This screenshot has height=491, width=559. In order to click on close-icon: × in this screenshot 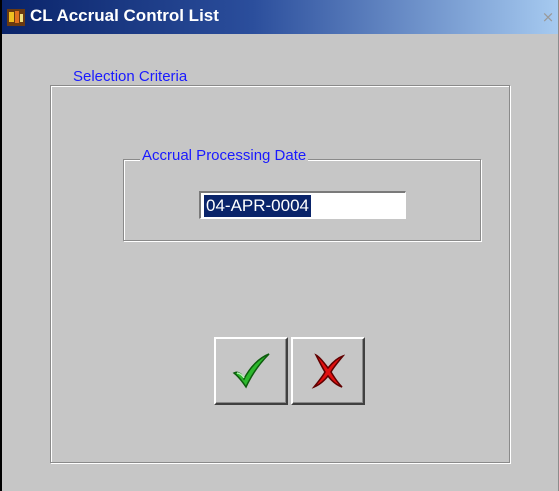, I will do `click(548, 17)`.